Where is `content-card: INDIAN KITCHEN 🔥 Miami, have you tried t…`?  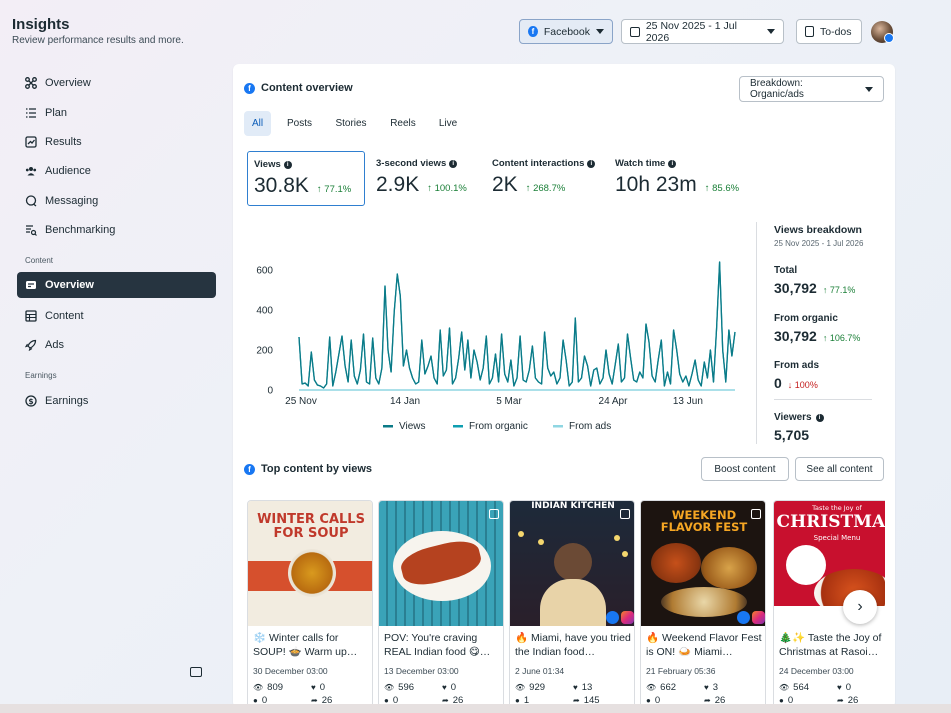 content-card: INDIAN KITCHEN 🔥 Miami, have you tried t… is located at coordinates (572, 604).